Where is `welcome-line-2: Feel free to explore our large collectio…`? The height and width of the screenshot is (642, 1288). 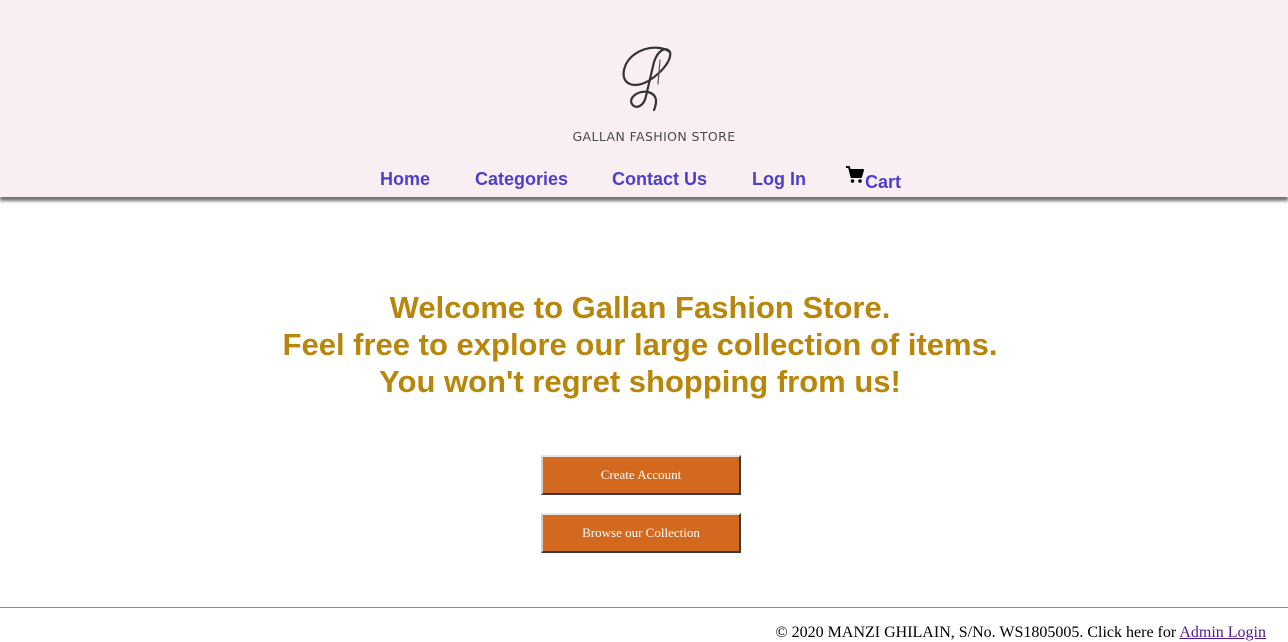
welcome-line-2: Feel free to explore our large collectio… is located at coordinates (640, 344).